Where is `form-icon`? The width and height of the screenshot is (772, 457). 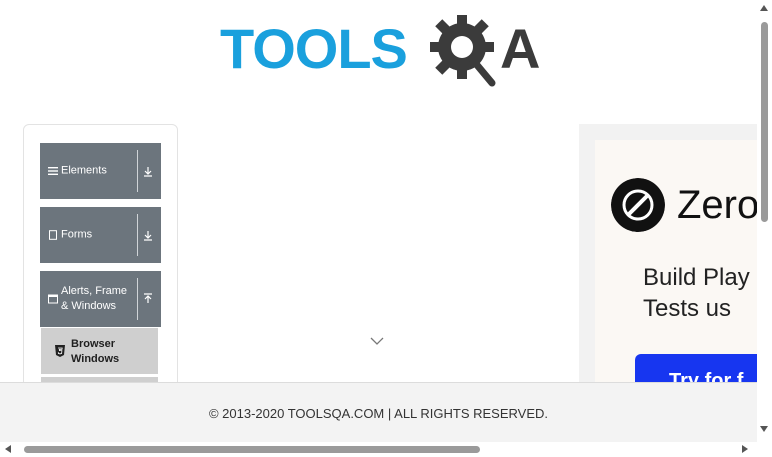
form-icon is located at coordinates (53, 235).